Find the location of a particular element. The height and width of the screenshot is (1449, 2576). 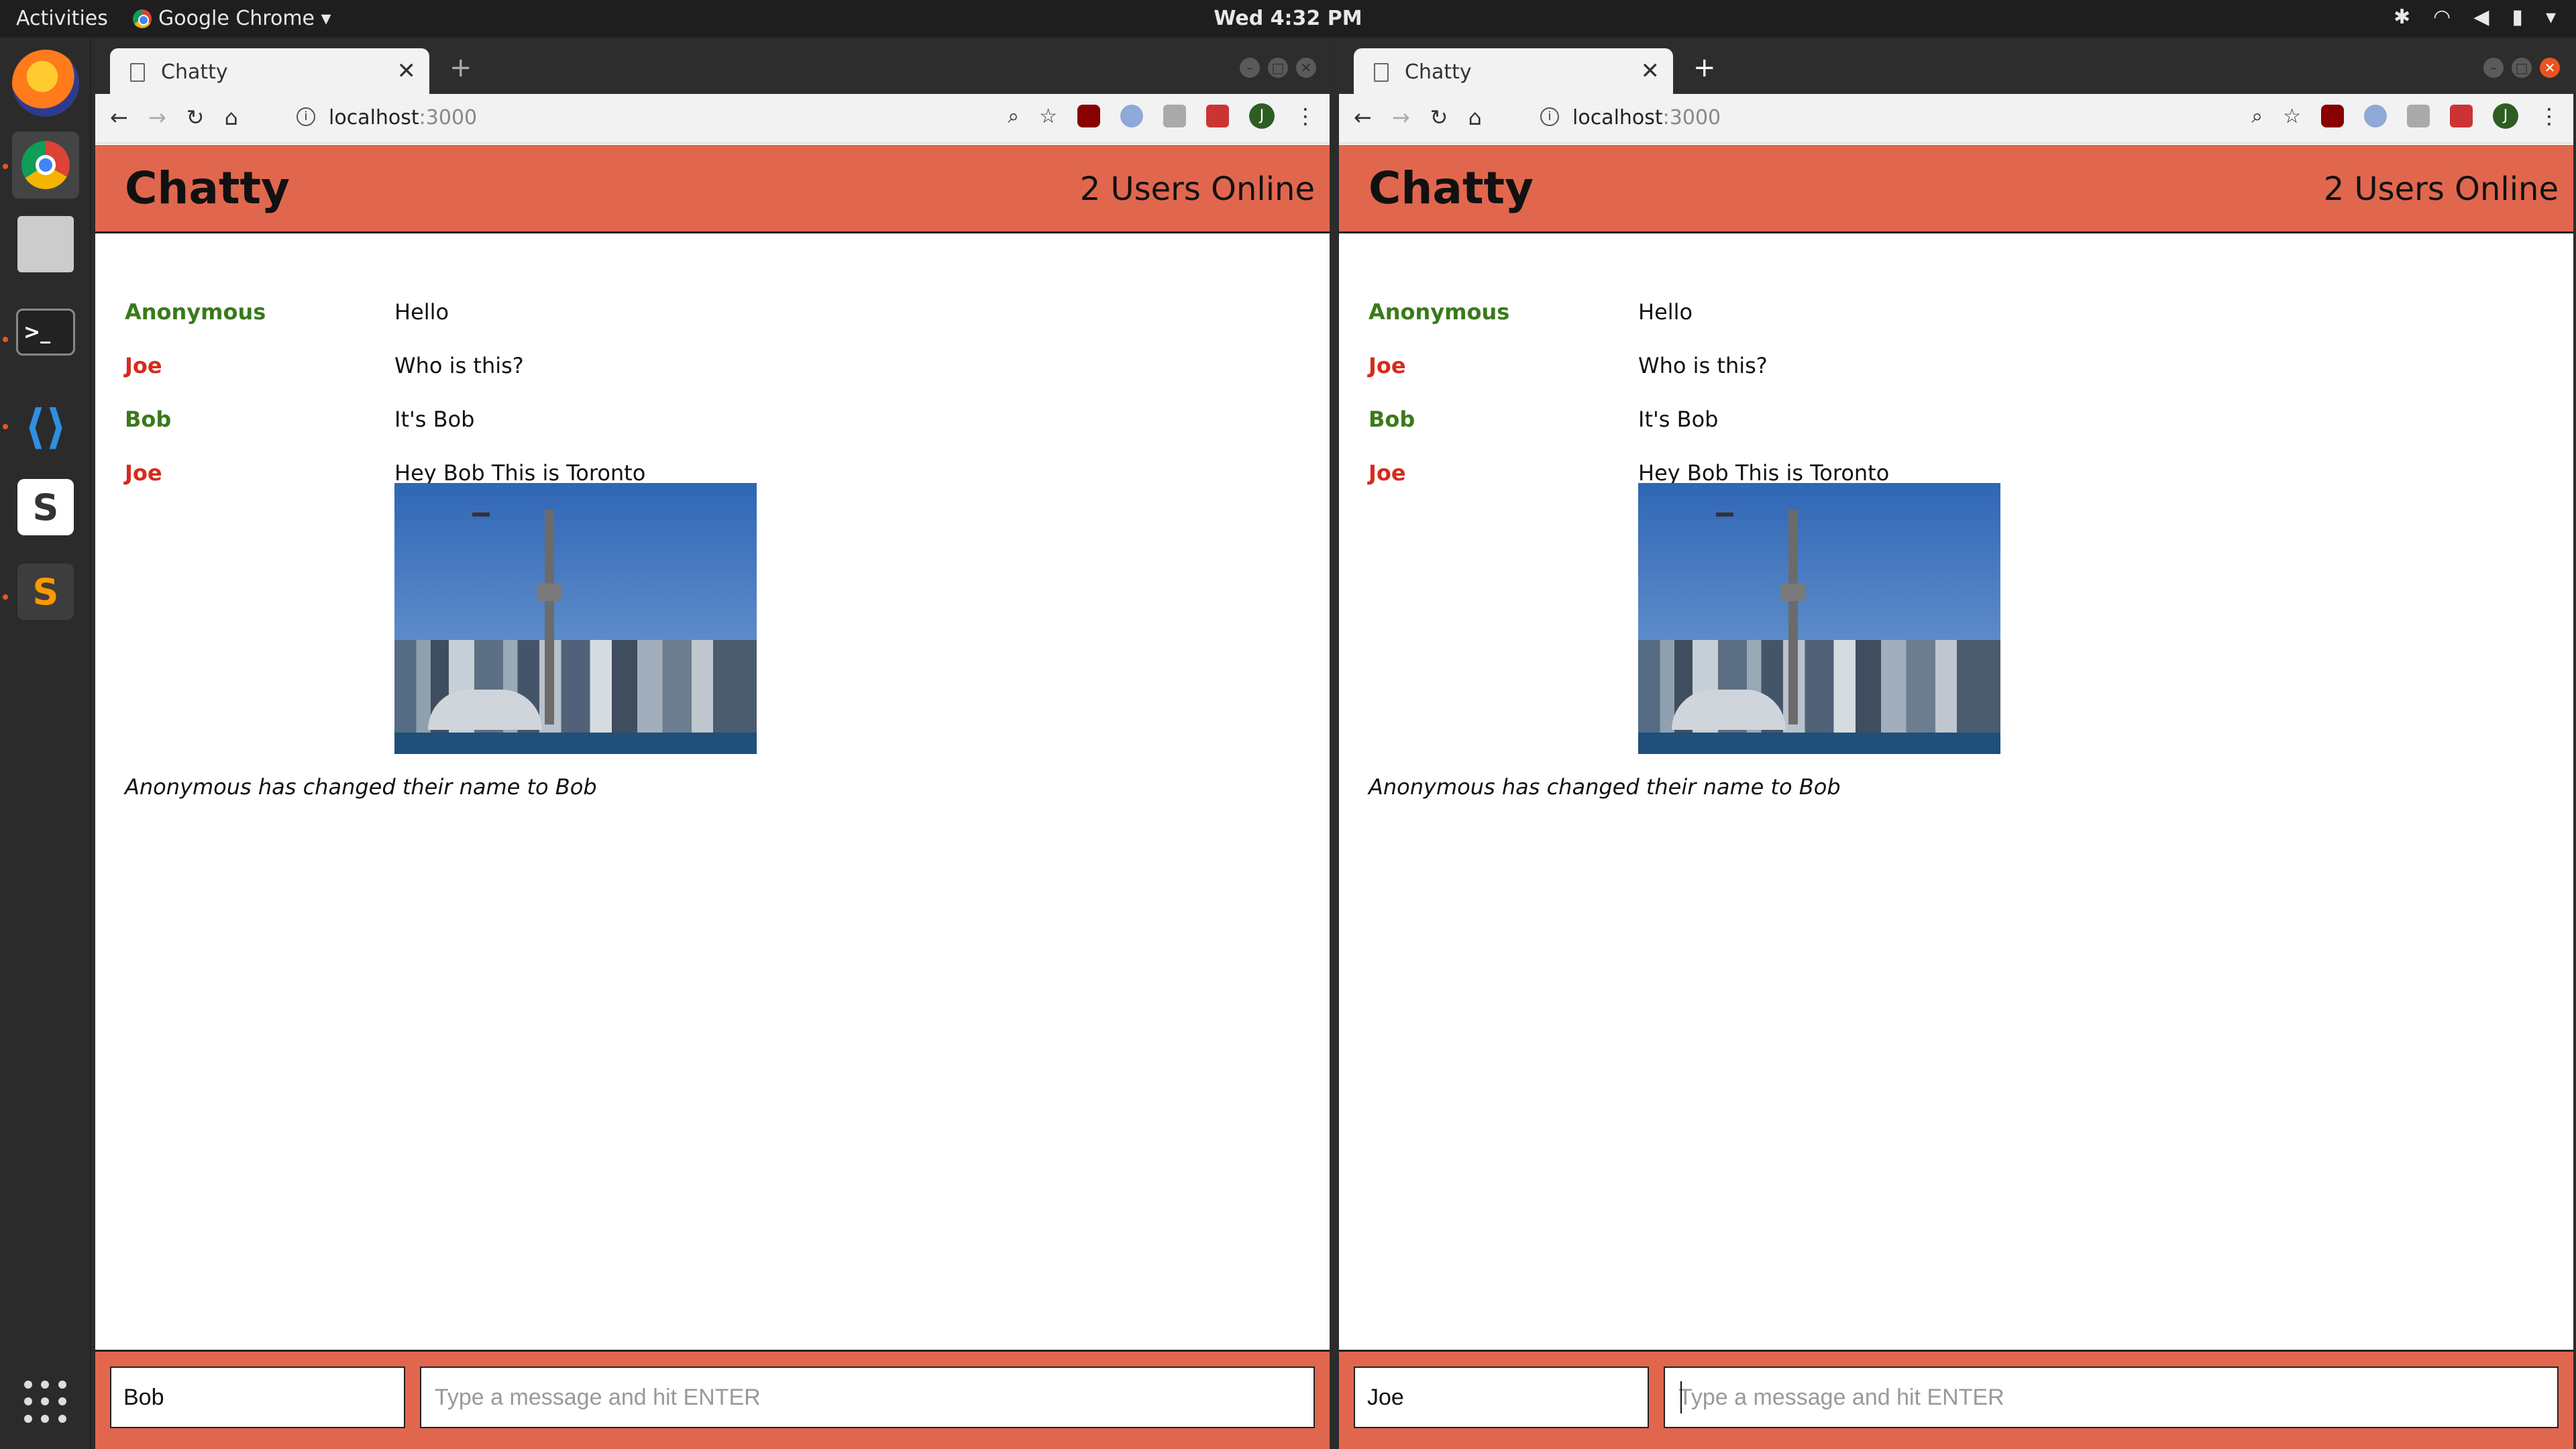

firefox-icon is located at coordinates (45, 83).